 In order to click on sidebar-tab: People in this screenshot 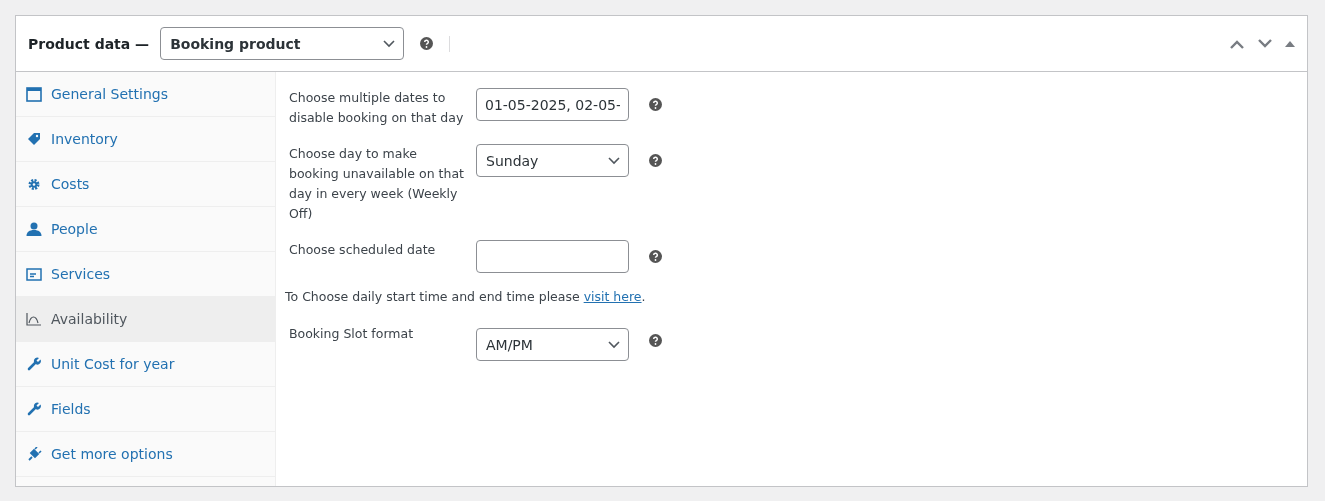, I will do `click(145, 229)`.